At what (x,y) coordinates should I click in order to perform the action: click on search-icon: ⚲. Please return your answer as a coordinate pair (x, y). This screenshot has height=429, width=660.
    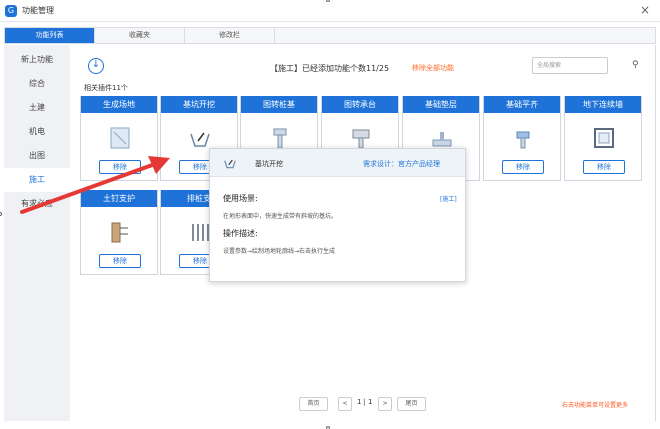
    Looking at the image, I should click on (635, 65).